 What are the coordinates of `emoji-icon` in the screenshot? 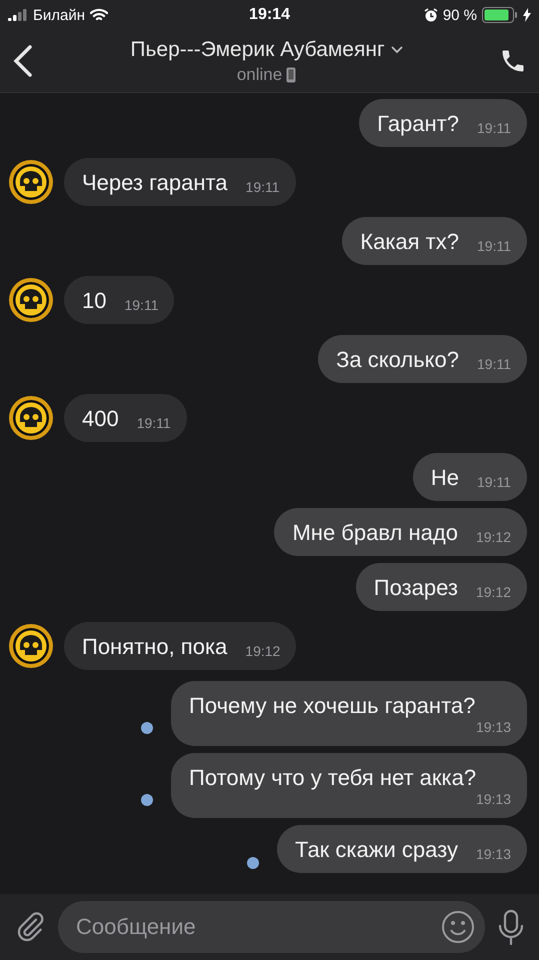 It's located at (458, 927).